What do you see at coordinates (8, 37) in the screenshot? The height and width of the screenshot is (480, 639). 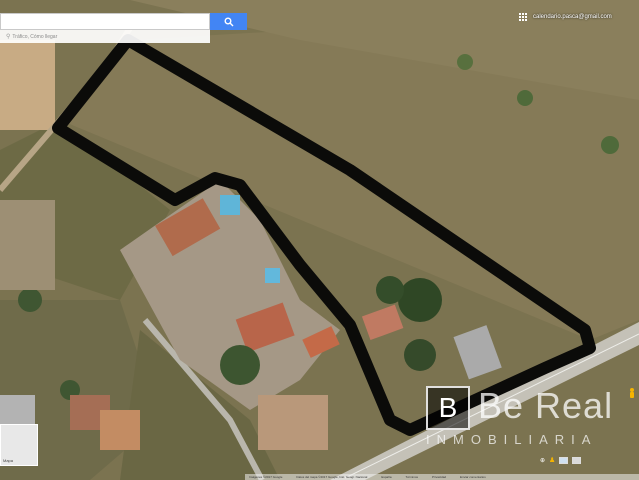 I see `location-pin-icon: ⚲` at bounding box center [8, 37].